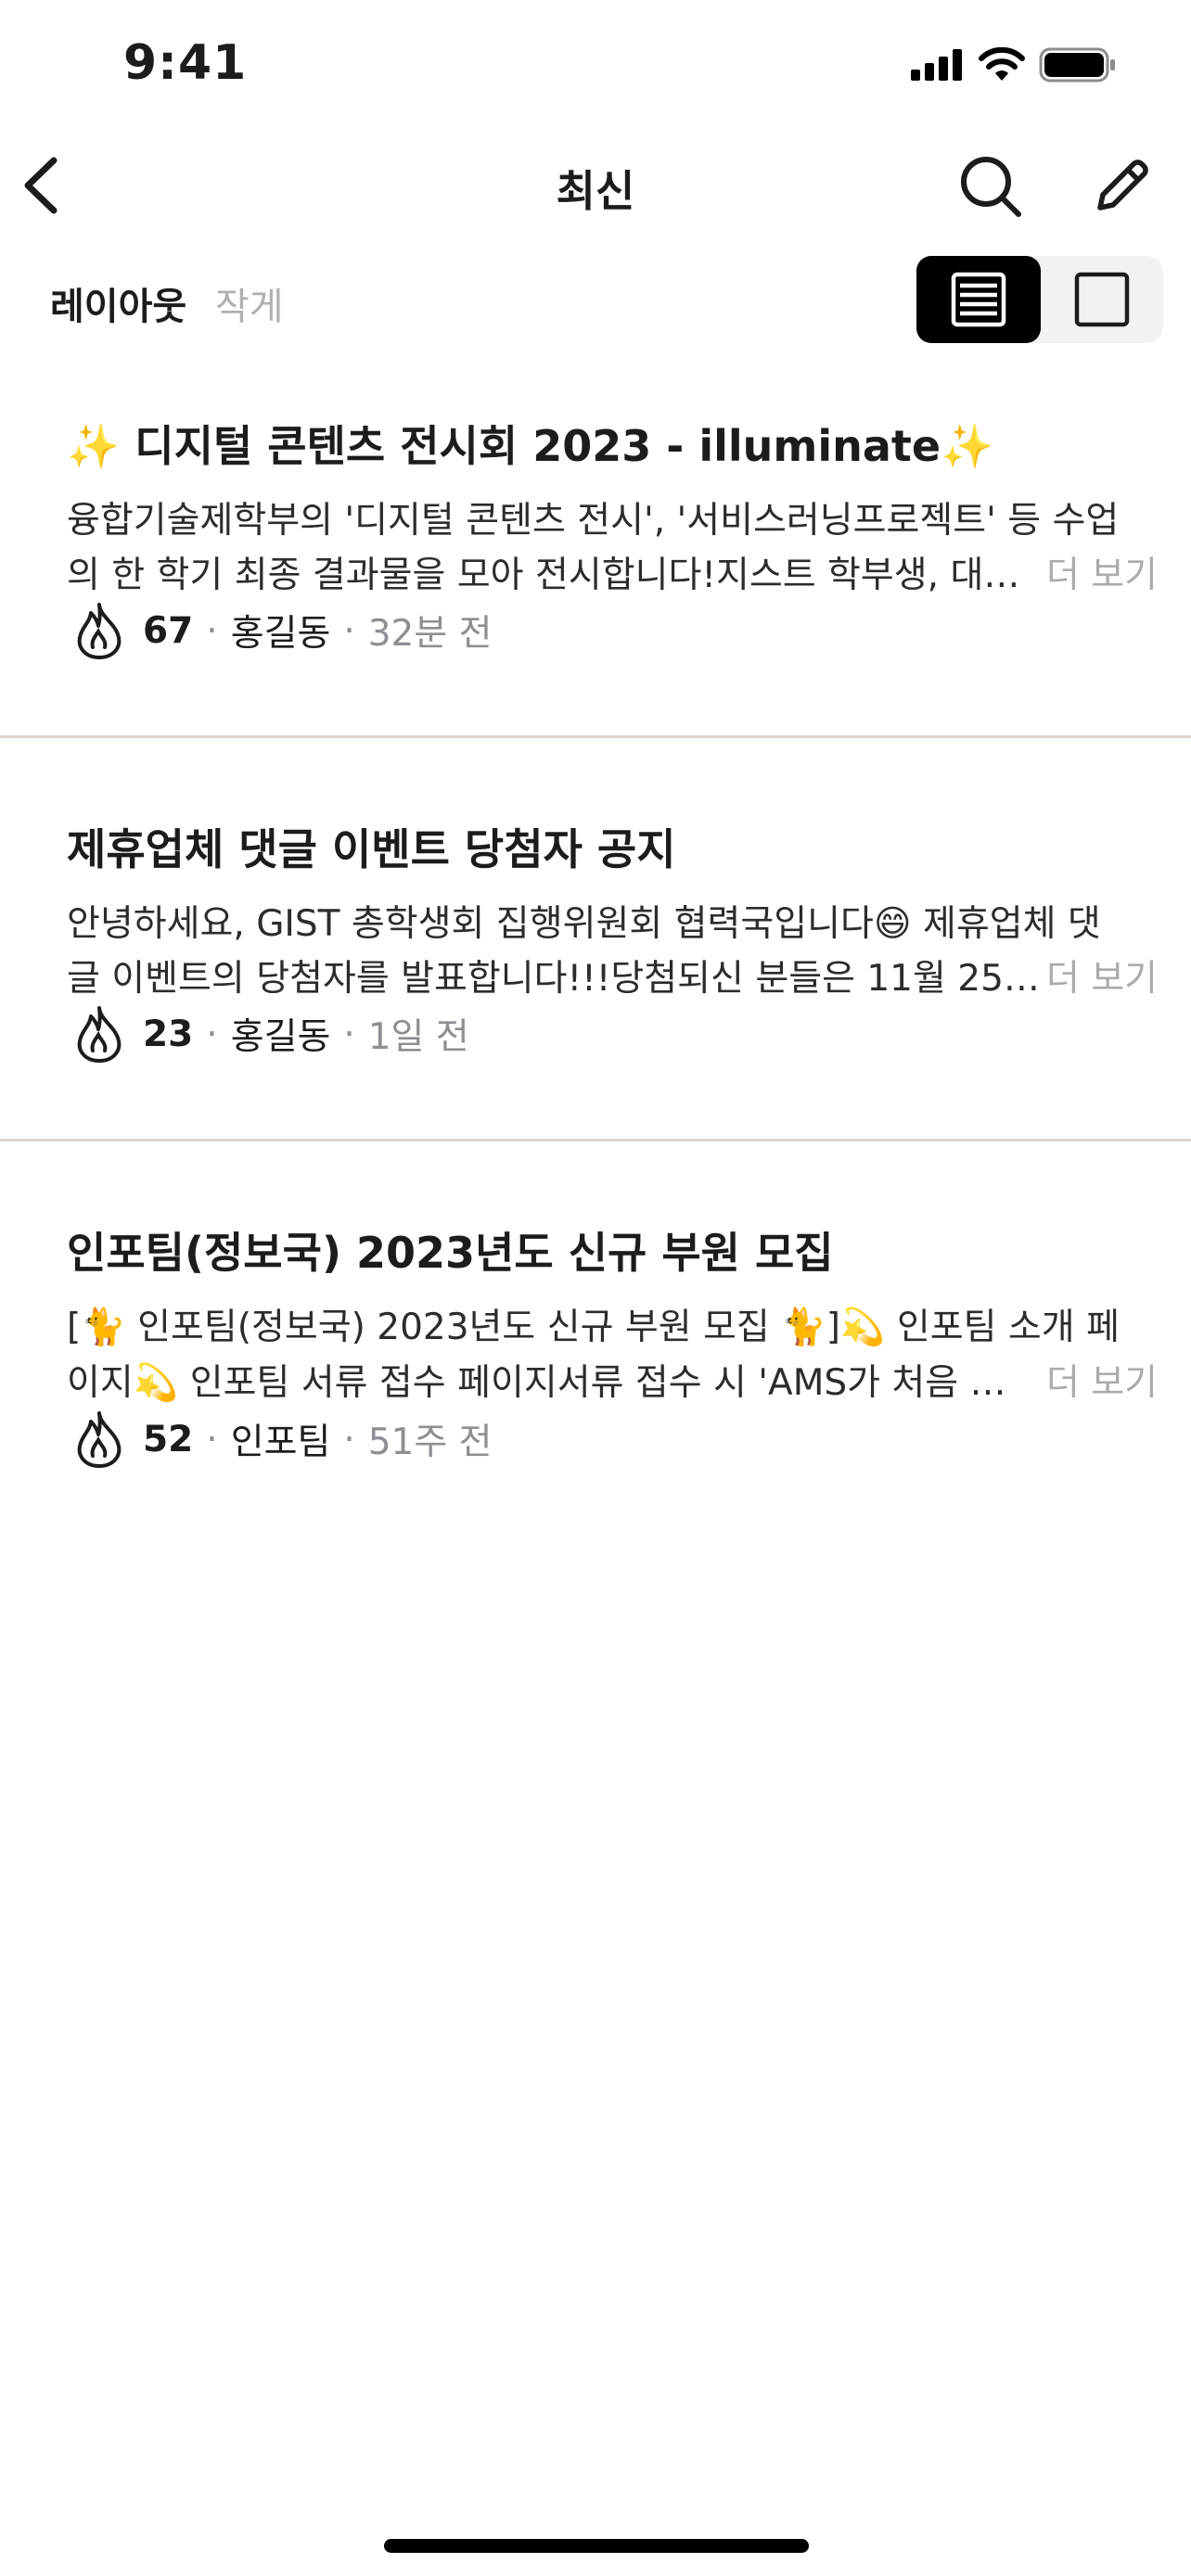 Image resolution: width=1191 pixels, height=2576 pixels. What do you see at coordinates (418, 1037) in the screenshot?
I see `post-time: 1일 전` at bounding box center [418, 1037].